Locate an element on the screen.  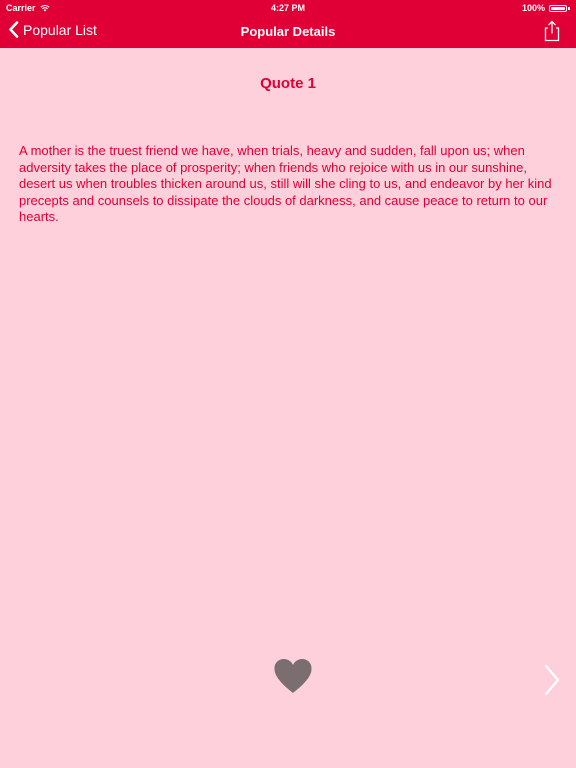
nav-bar: Popular List Popular Details is located at coordinates (288, 32).